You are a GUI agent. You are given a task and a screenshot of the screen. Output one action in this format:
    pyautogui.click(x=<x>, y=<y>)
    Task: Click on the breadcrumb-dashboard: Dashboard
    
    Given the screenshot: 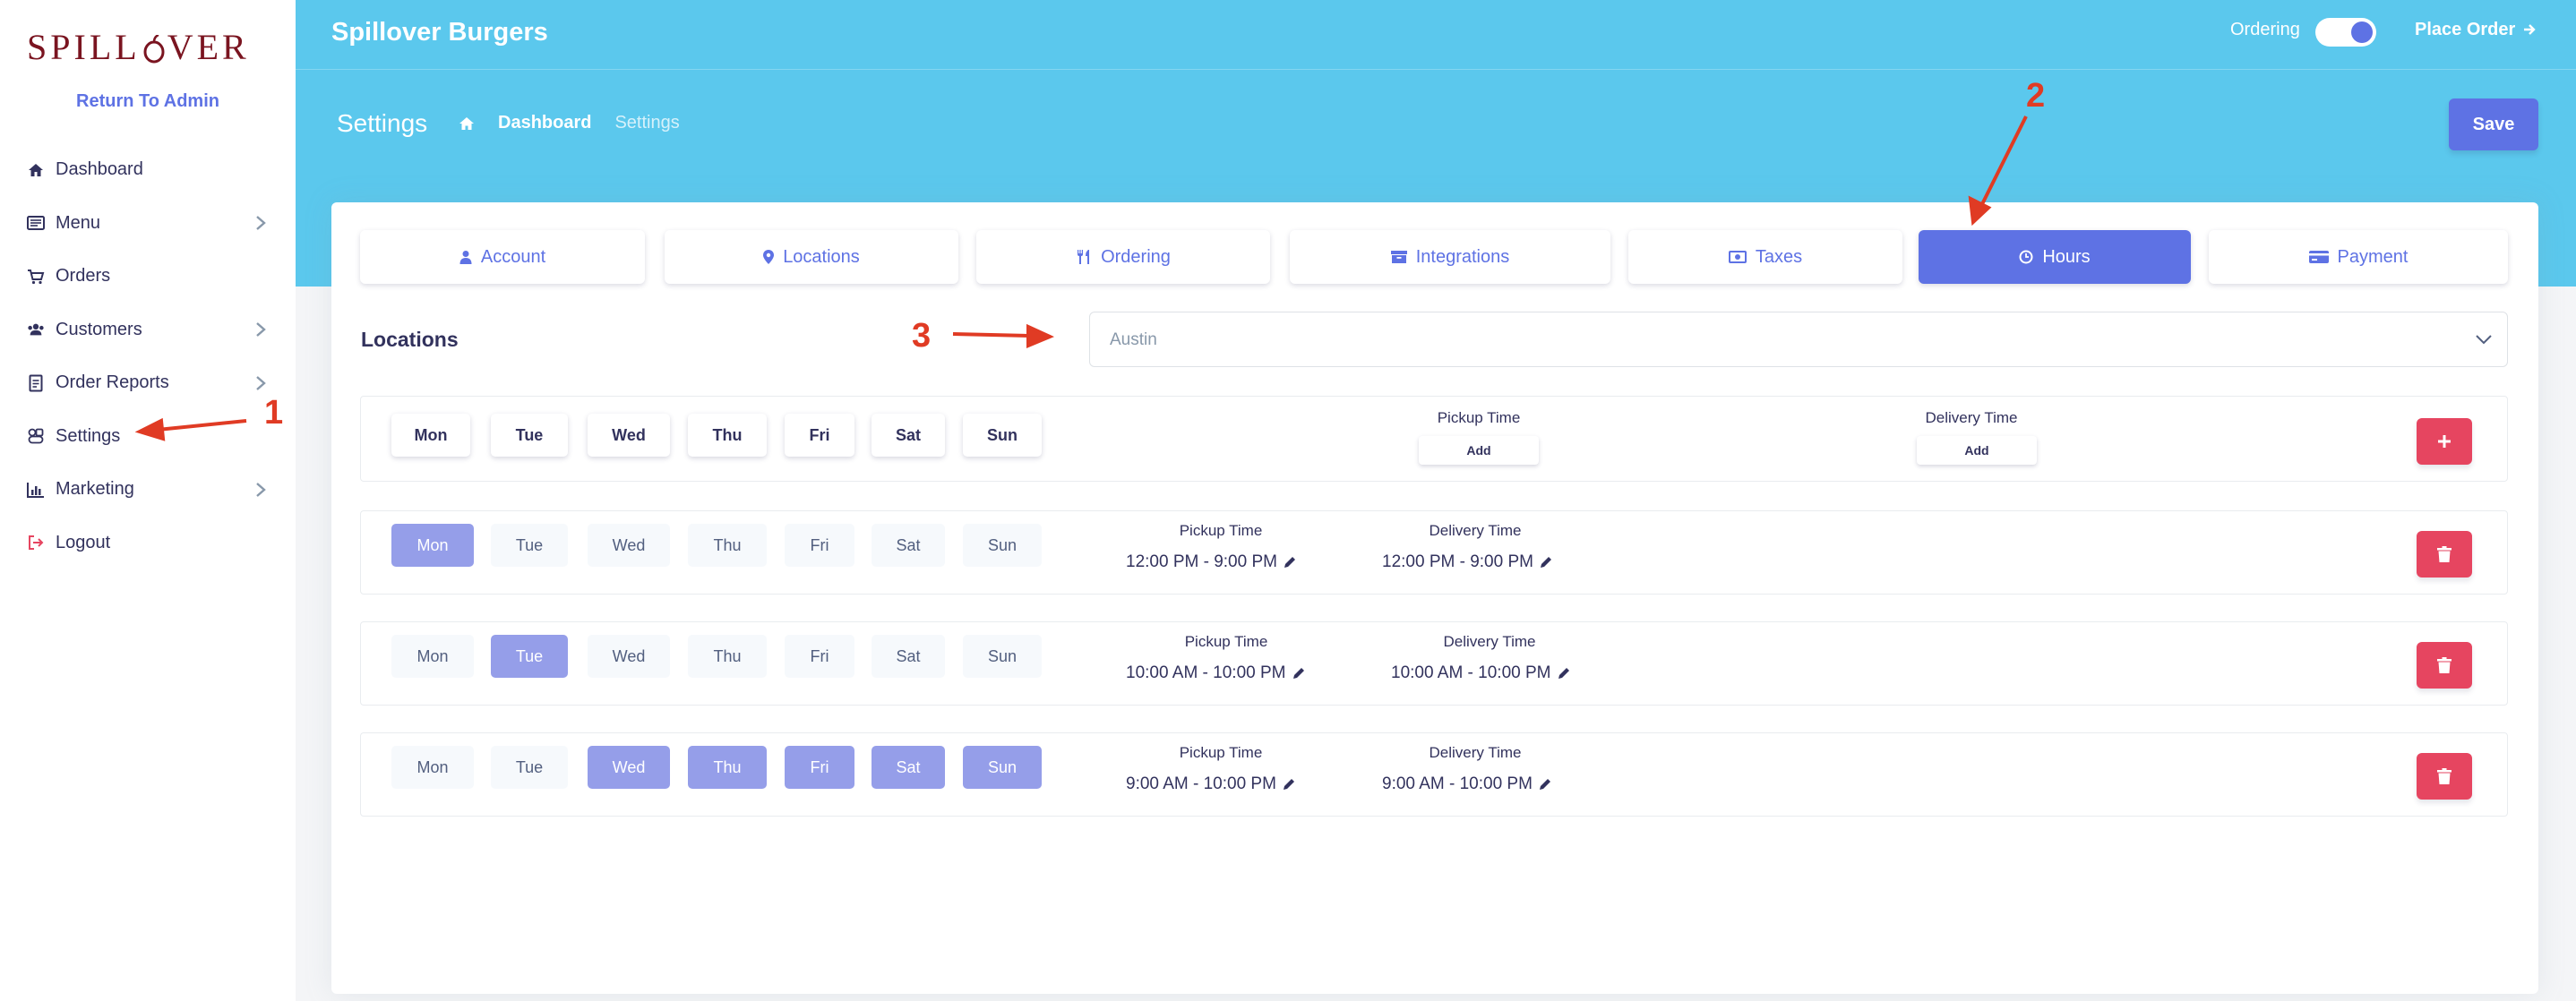 What is the action you would take?
    pyautogui.click(x=544, y=123)
    